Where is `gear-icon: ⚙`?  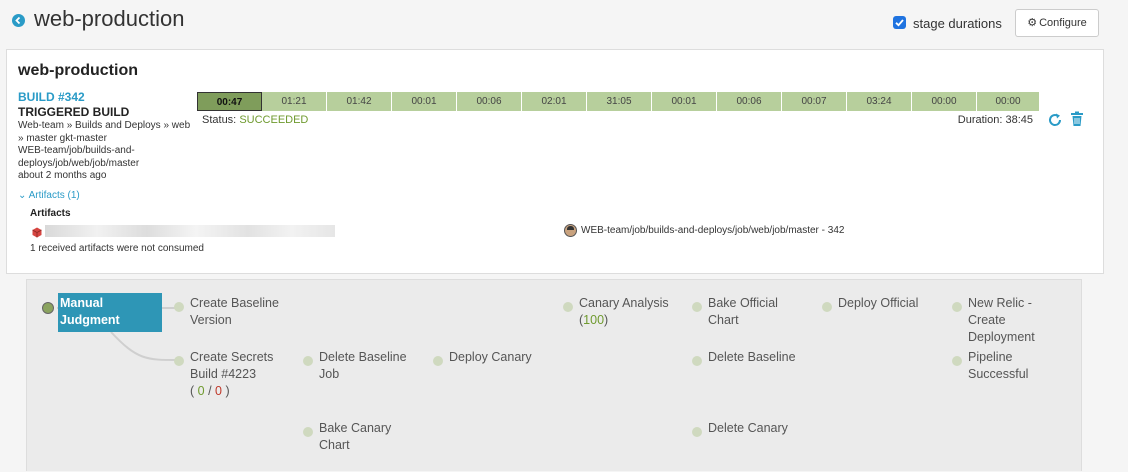
gear-icon: ⚙ is located at coordinates (1032, 23).